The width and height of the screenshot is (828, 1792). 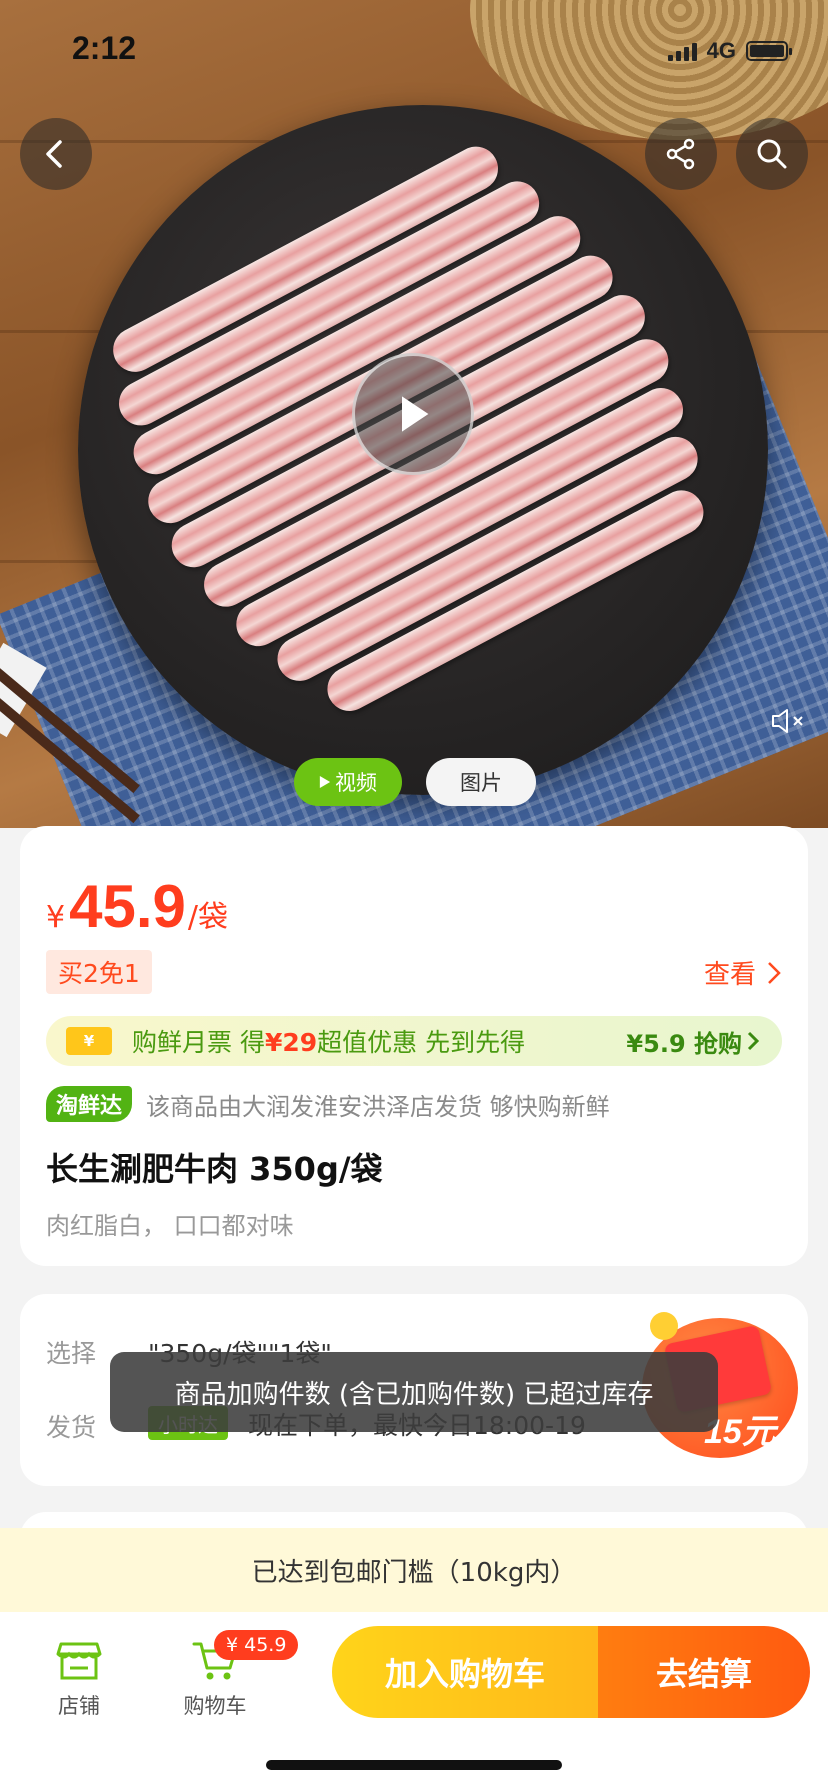 I want to click on tab-photo: 图片, so click(x=481, y=782).